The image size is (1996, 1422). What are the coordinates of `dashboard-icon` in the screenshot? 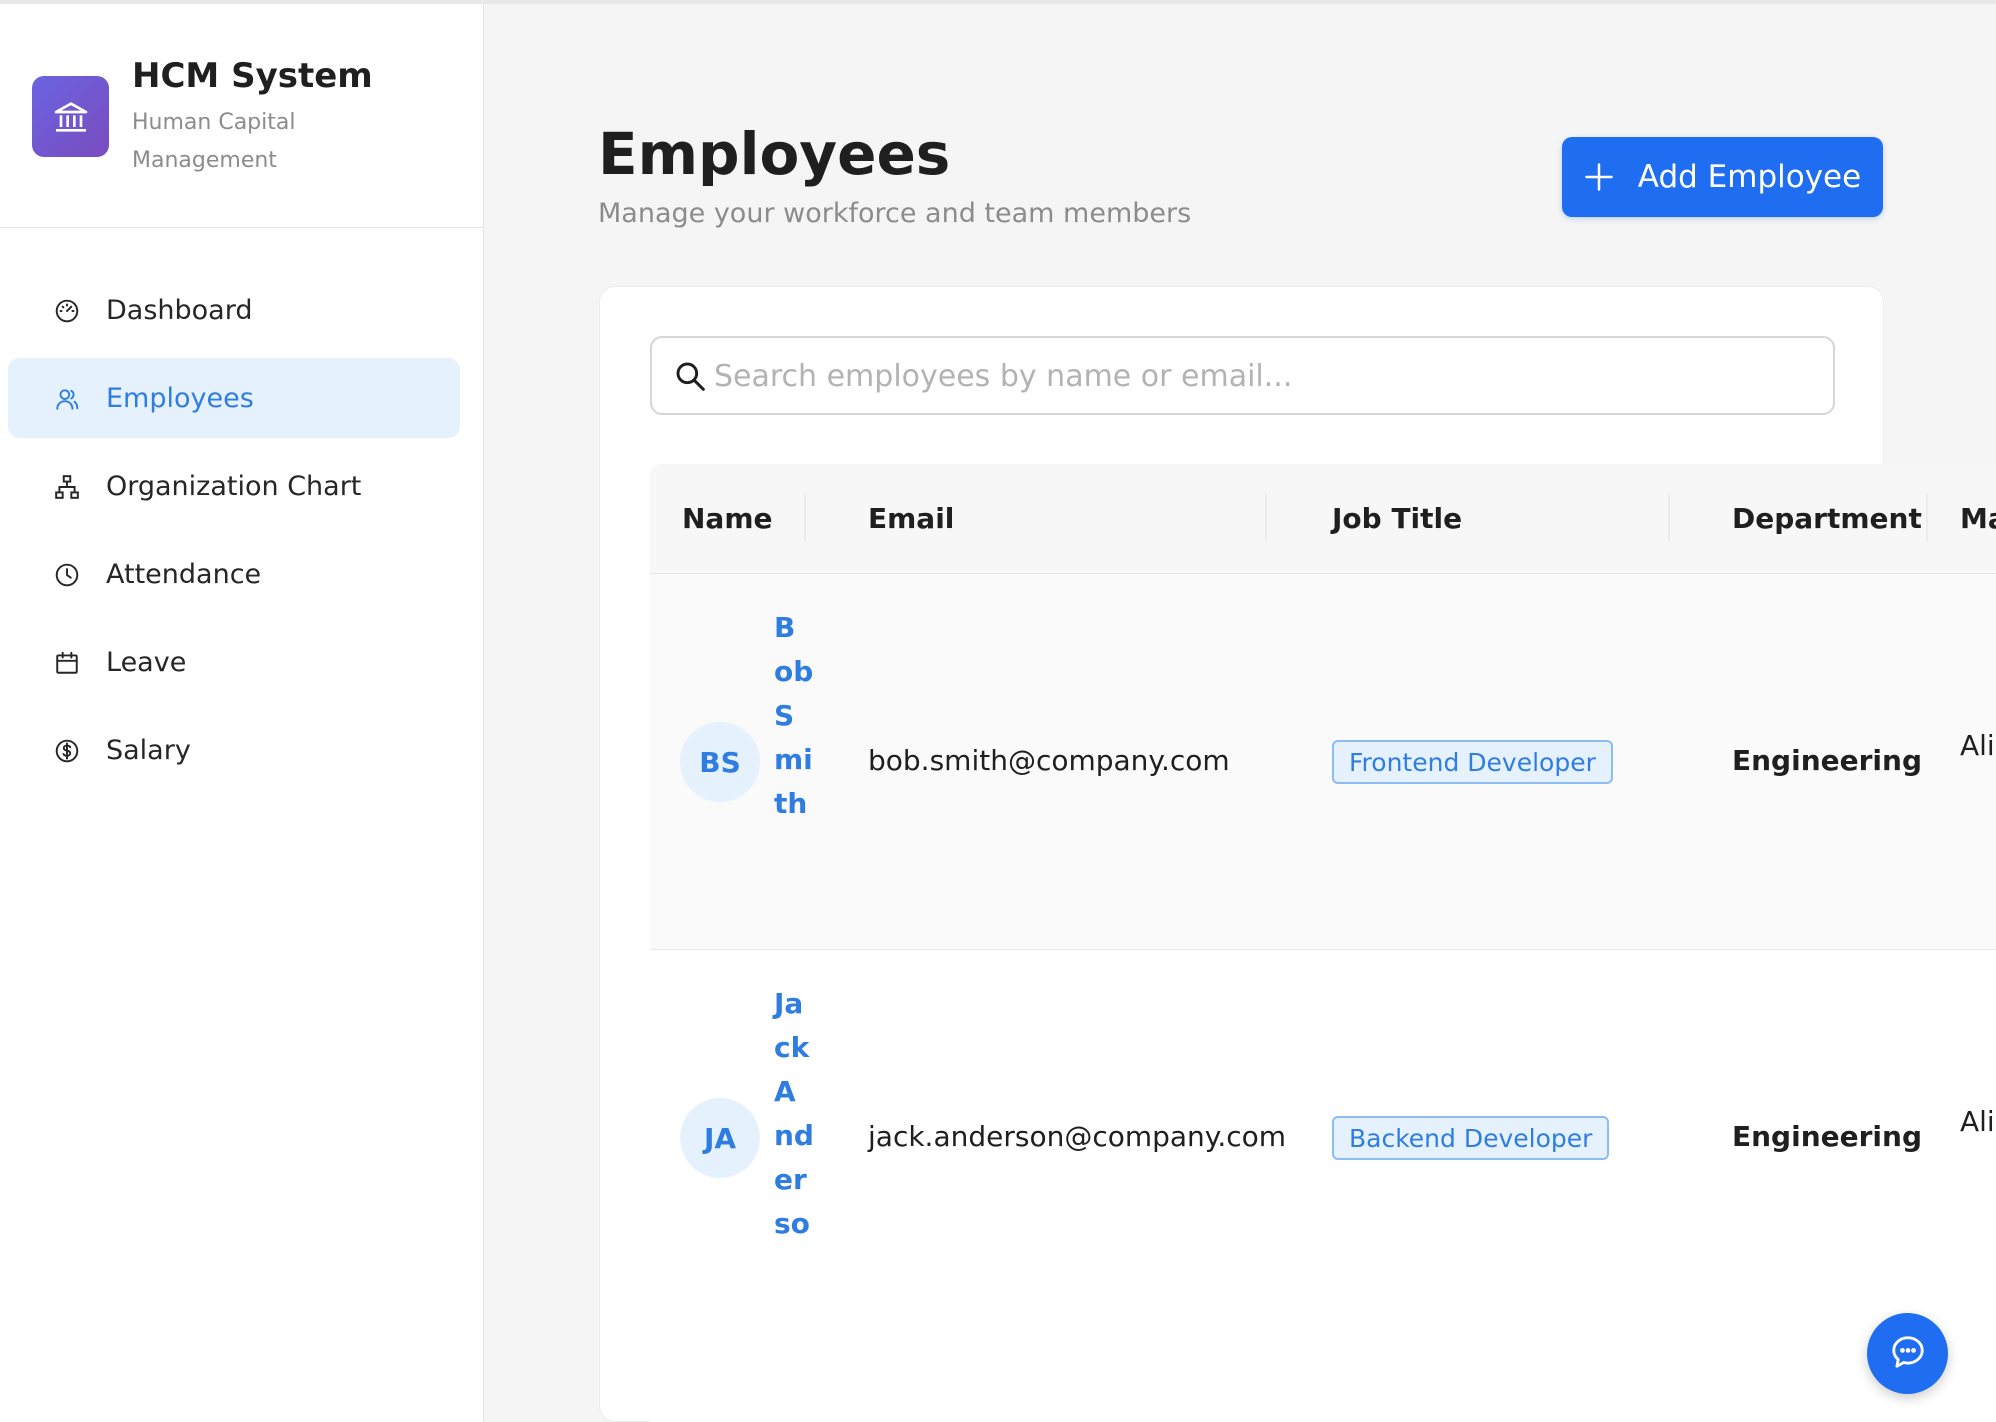 It's located at (67, 311).